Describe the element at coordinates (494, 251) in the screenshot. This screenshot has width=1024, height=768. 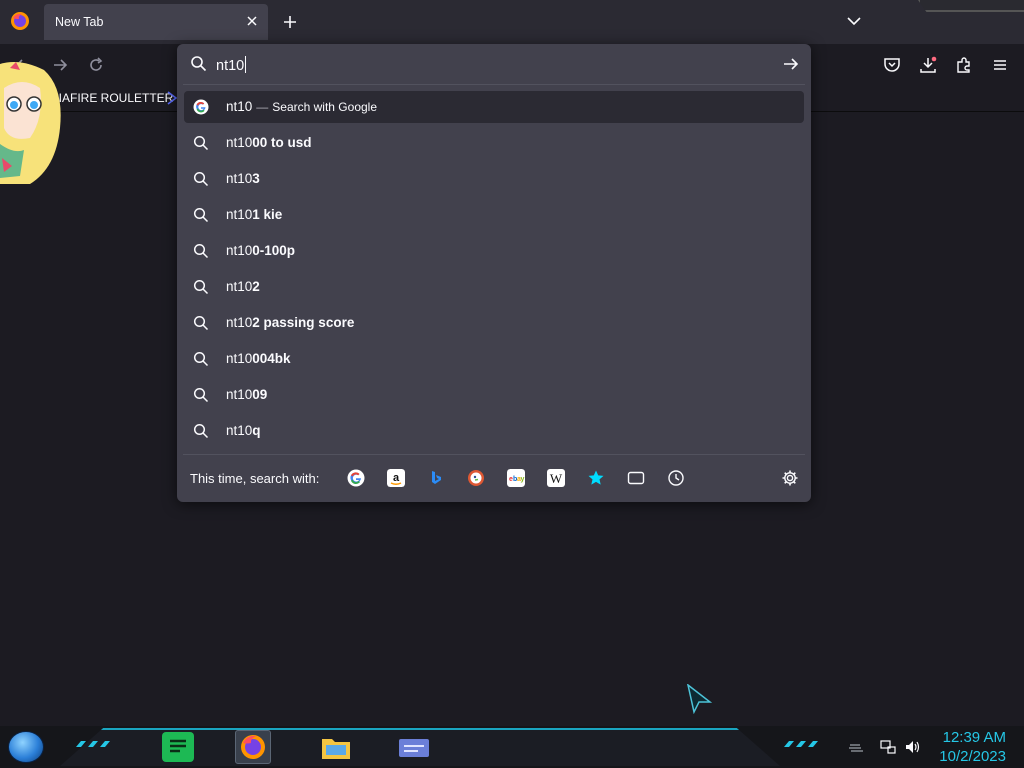
I see `suggestion-row: nt100-100p` at that location.